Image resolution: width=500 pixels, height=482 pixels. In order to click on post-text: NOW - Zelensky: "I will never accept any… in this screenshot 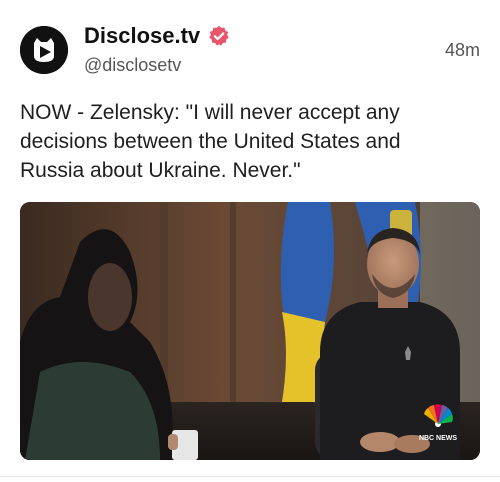, I will do `click(210, 141)`.